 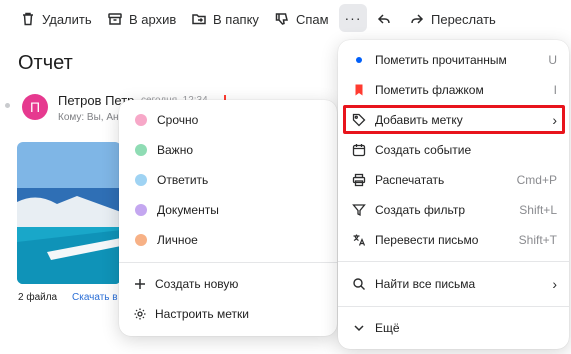 I want to click on menu-item-print: Распечатать Cmd+P, so click(x=453, y=180).